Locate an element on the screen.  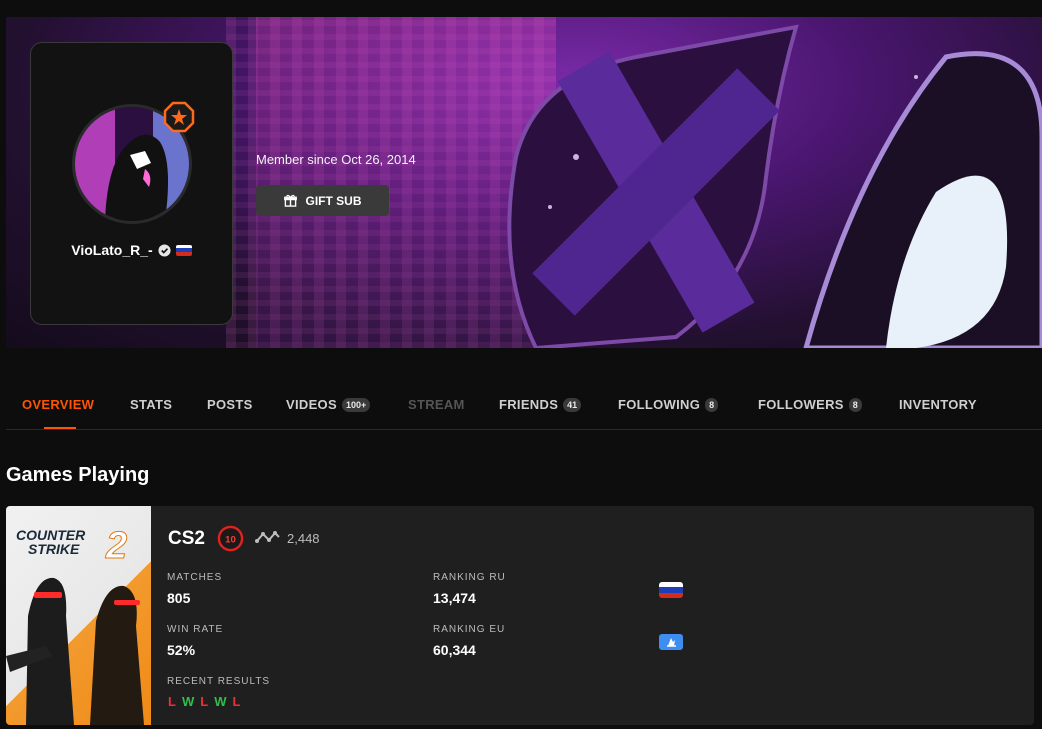
game-title: CS2 is located at coordinates (186, 539).